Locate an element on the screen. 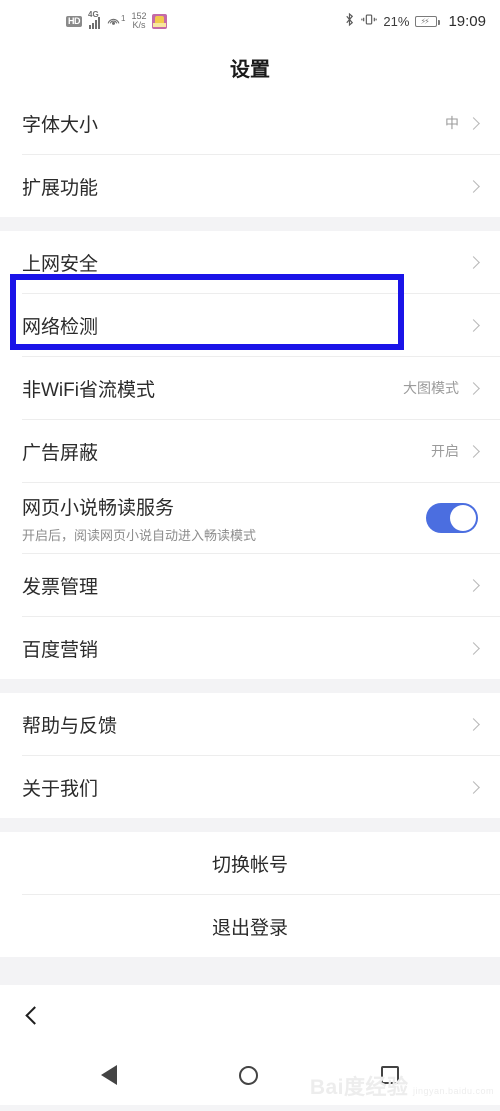 The image size is (500, 1111). row-network-detection: 网络检测 is located at coordinates (250, 325).